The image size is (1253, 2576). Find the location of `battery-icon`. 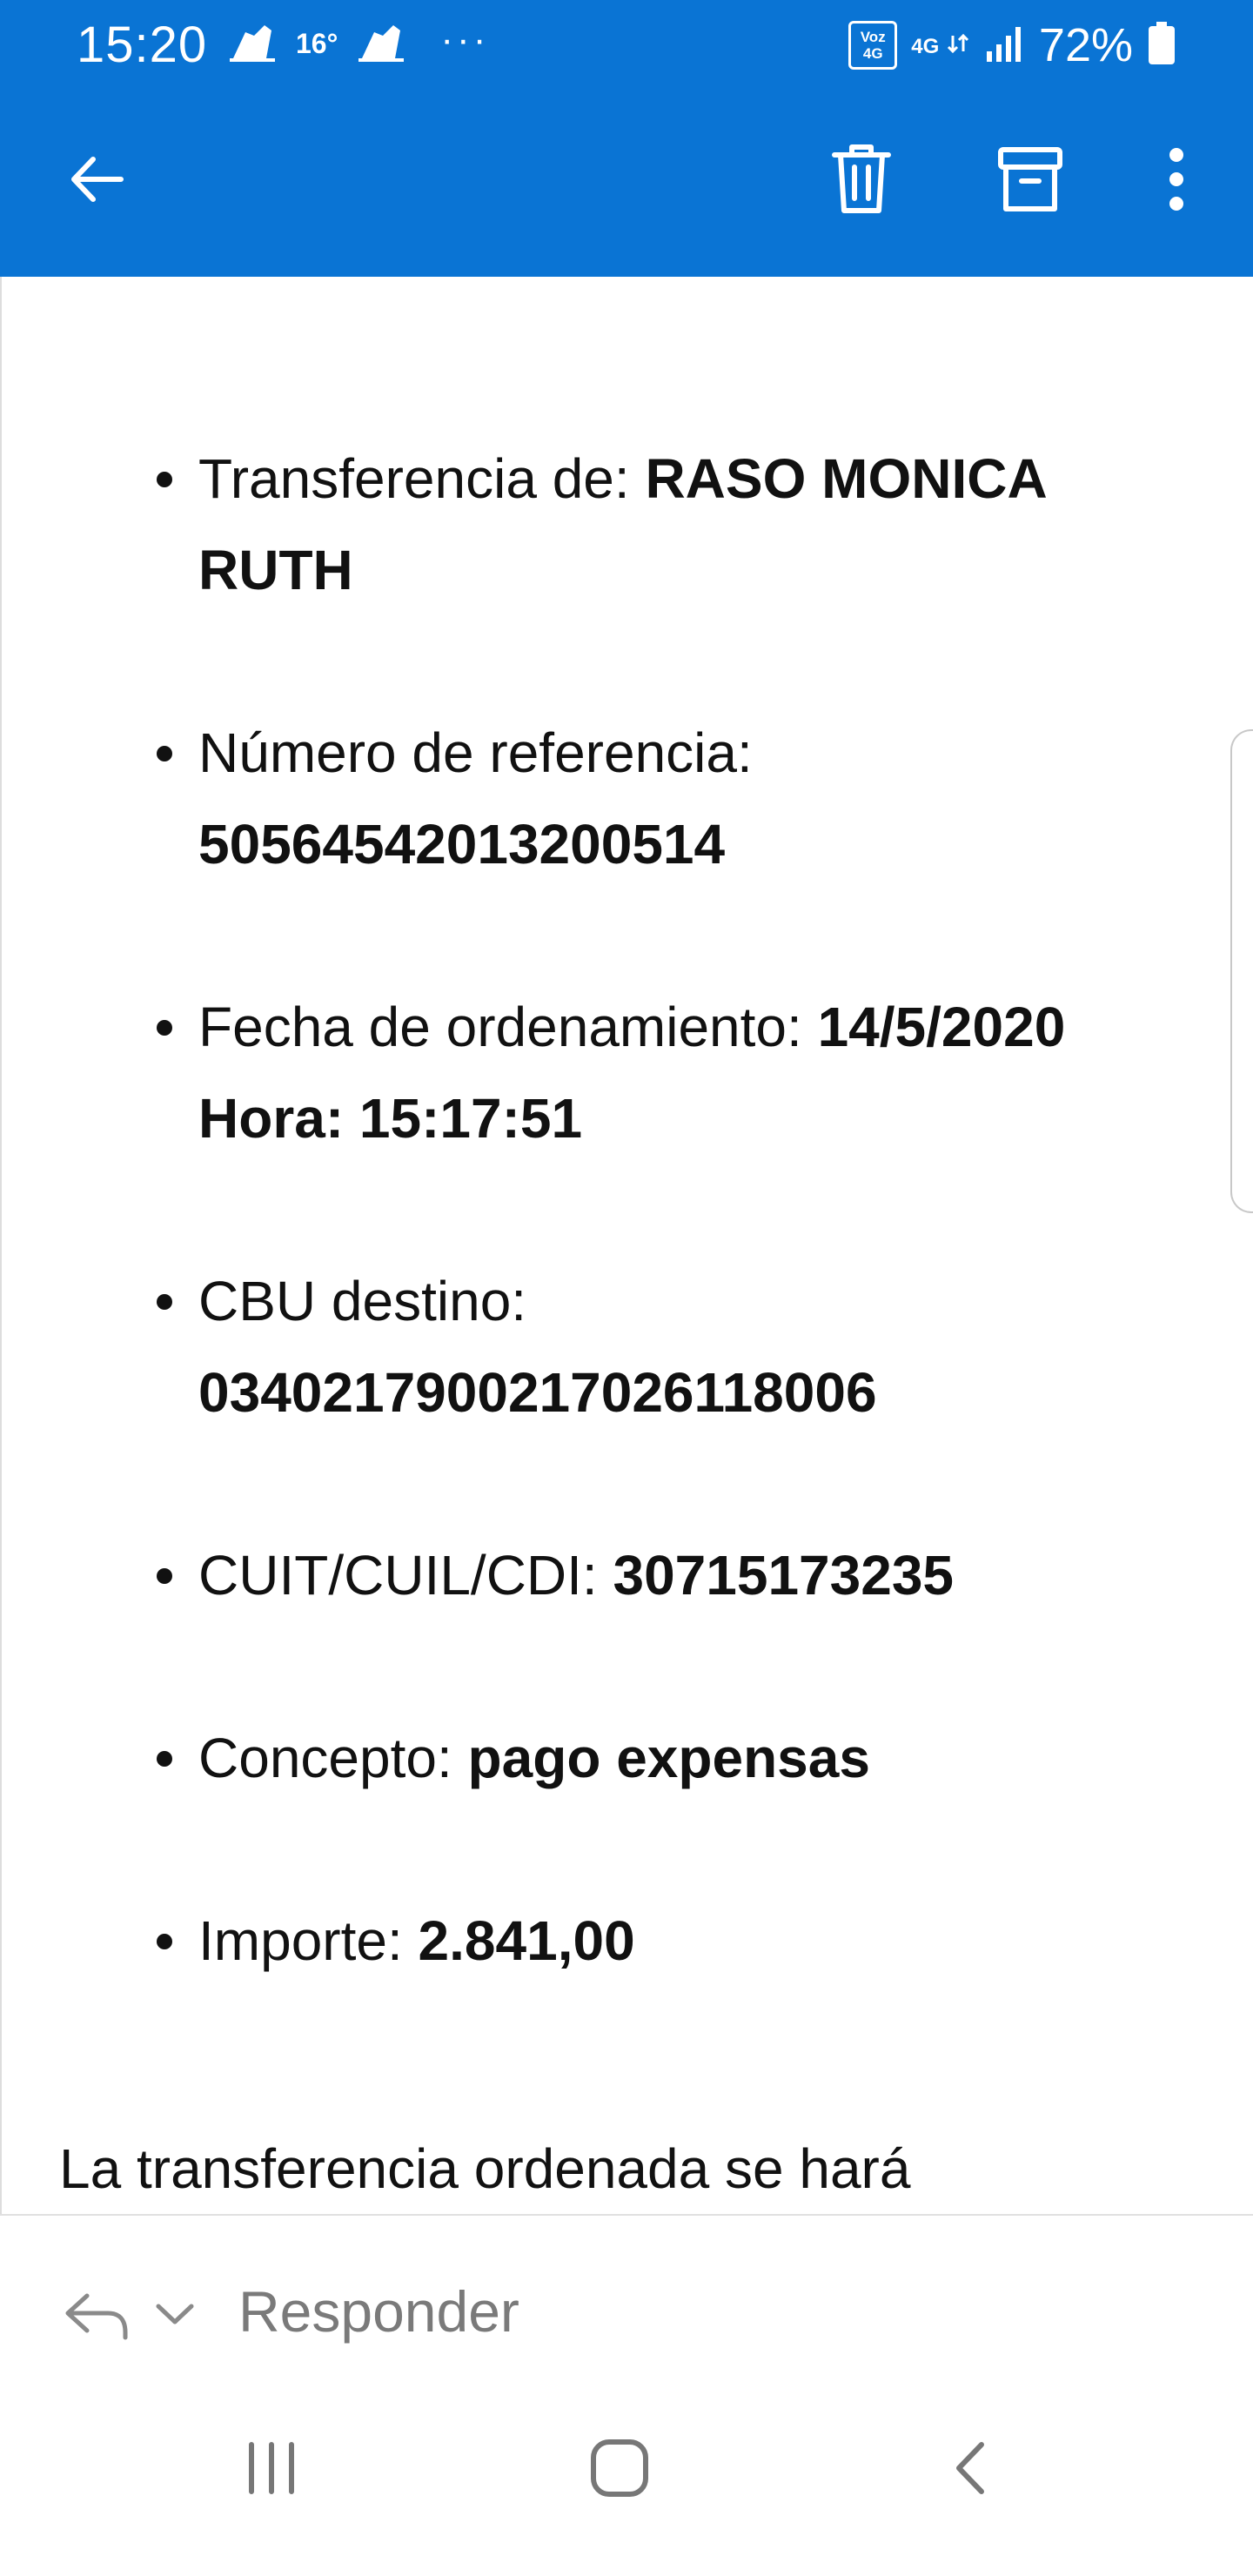

battery-icon is located at coordinates (1161, 46).